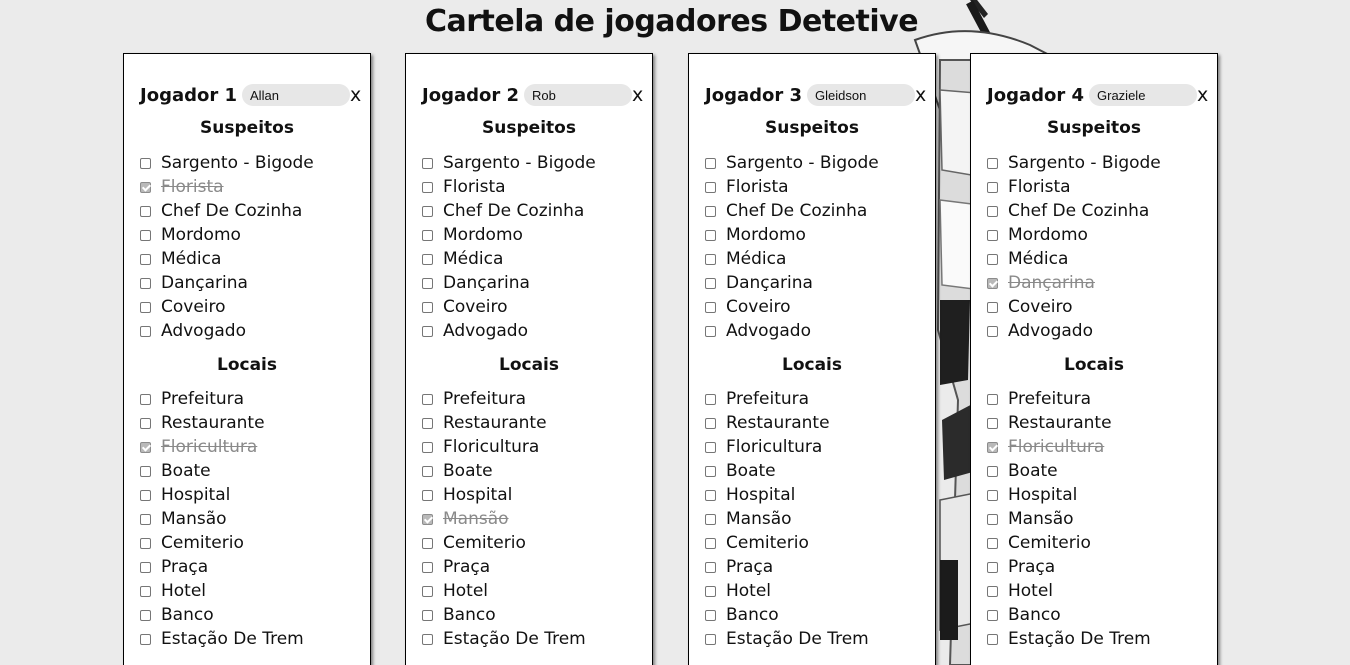  What do you see at coordinates (504, 423) in the screenshot?
I see `checklist-item: Restaurante` at bounding box center [504, 423].